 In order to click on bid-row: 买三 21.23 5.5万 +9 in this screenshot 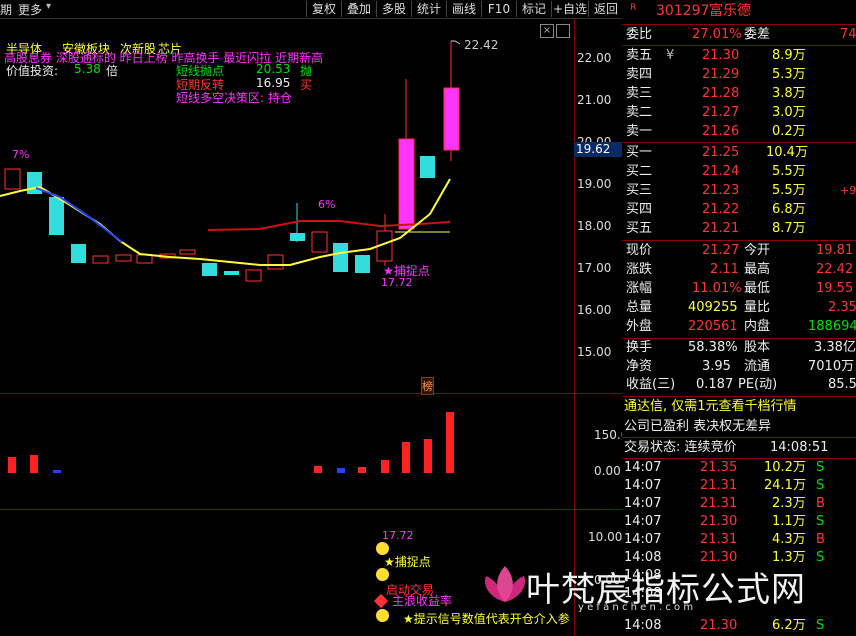, I will do `click(739, 191)`.